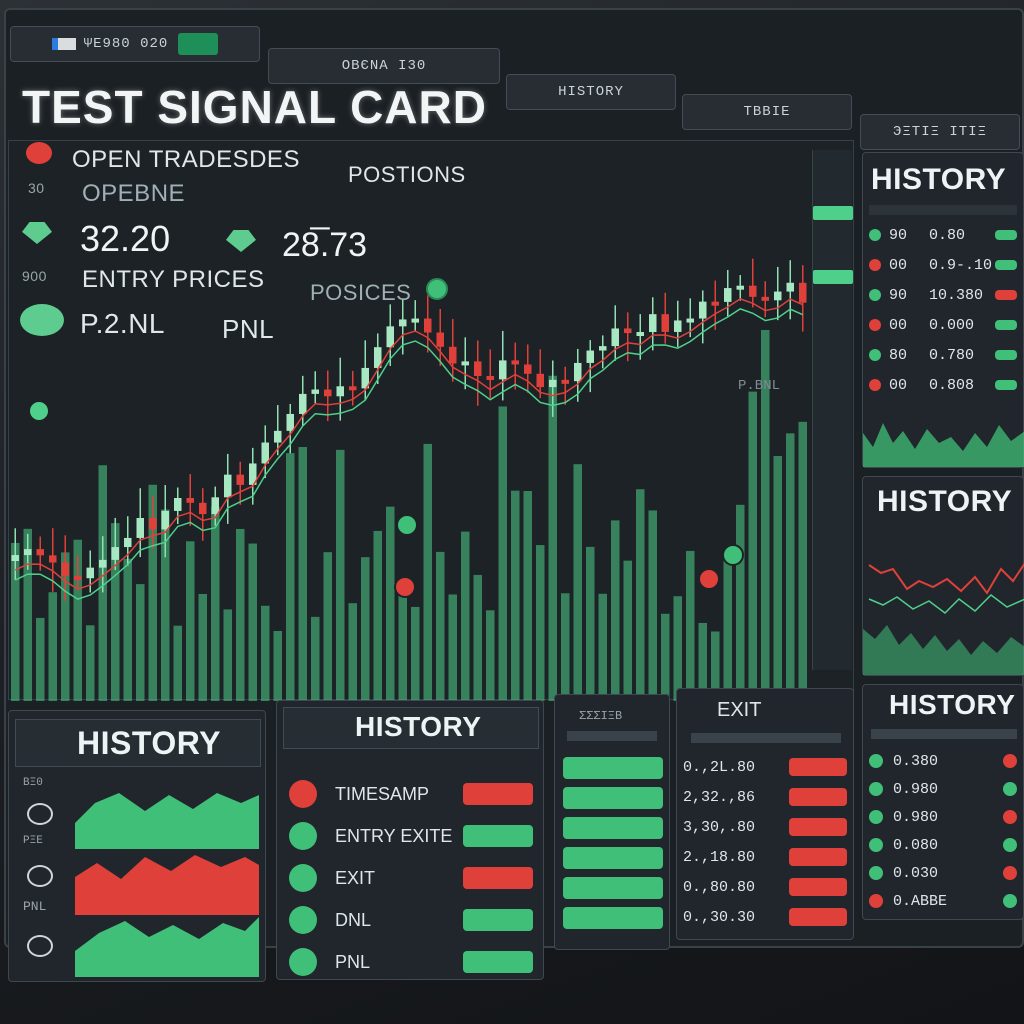 The height and width of the screenshot is (1024, 1024). What do you see at coordinates (765, 767) in the screenshot?
I see `table-row: 0.,2L.80` at bounding box center [765, 767].